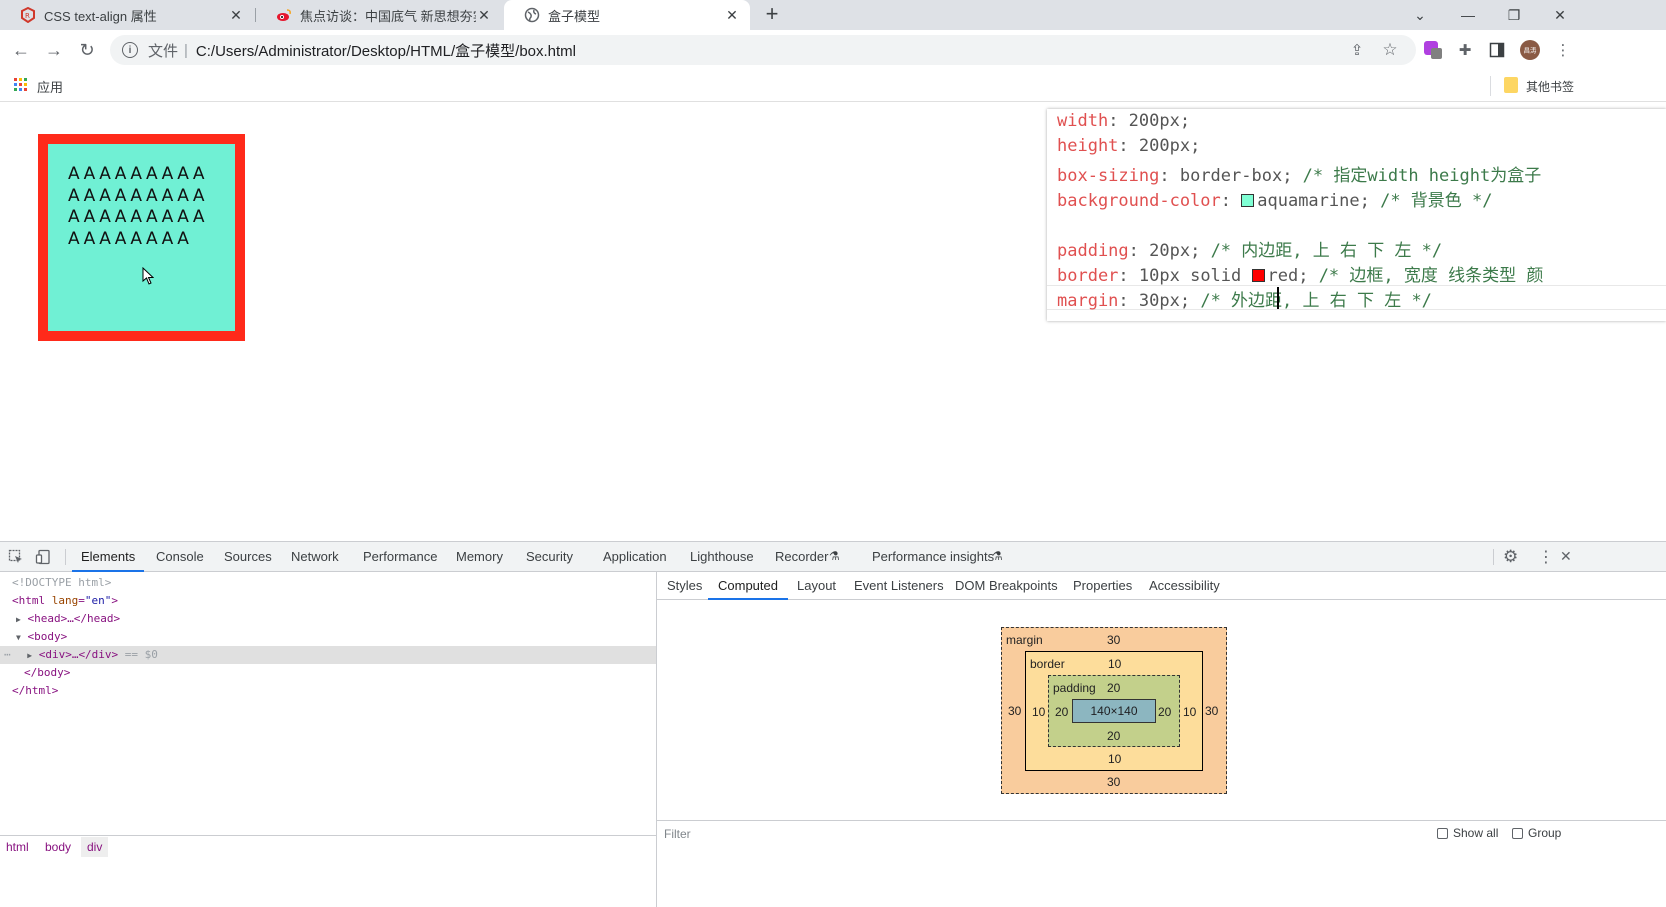  I want to click on devtools-menu-icon: ⋮, so click(1546, 557).